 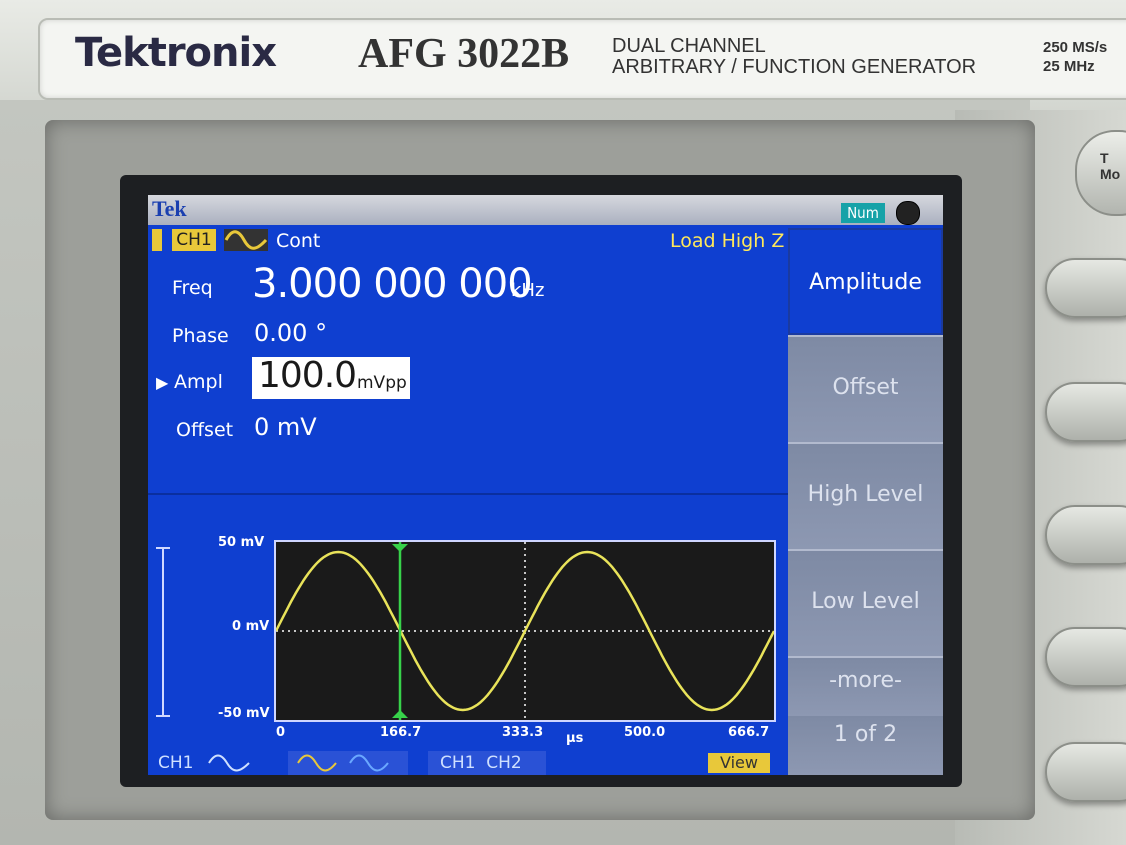 What do you see at coordinates (205, 430) in the screenshot?
I see `offset-label: Offset` at bounding box center [205, 430].